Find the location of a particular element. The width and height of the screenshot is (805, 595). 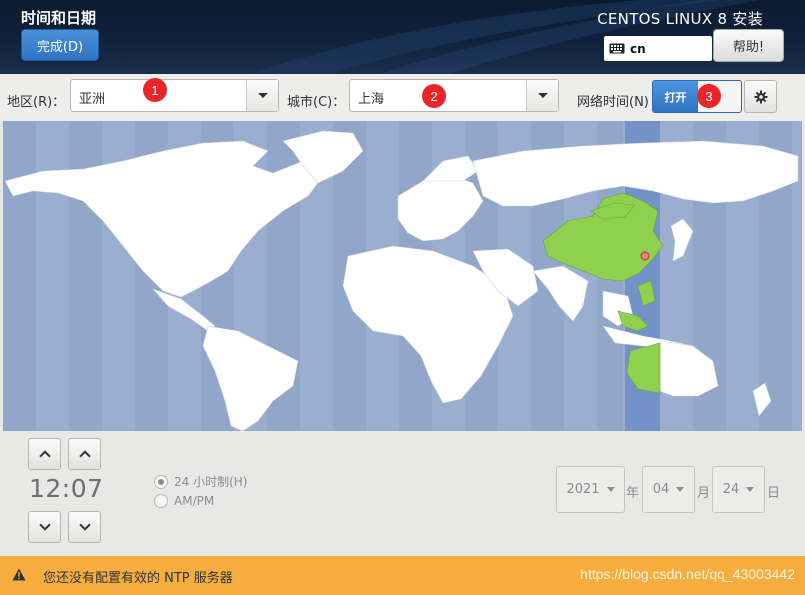

city-dropdown-button is located at coordinates (542, 95).